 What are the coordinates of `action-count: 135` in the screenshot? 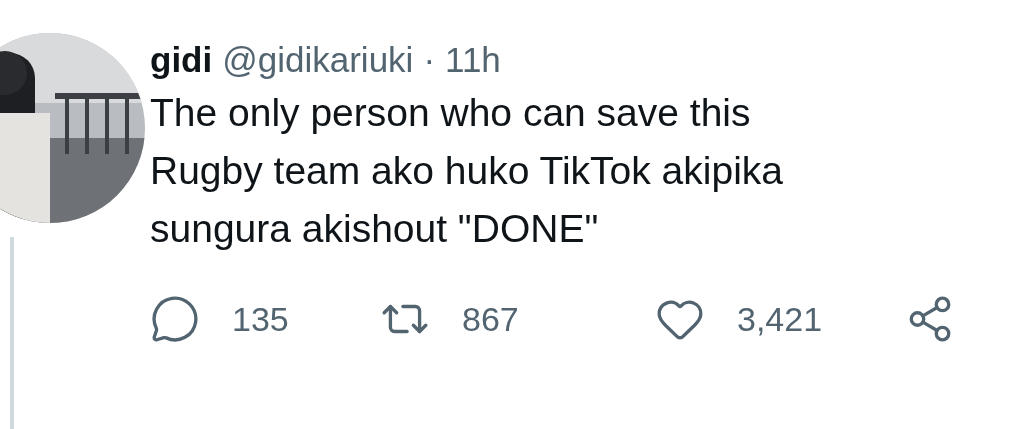 It's located at (260, 319).